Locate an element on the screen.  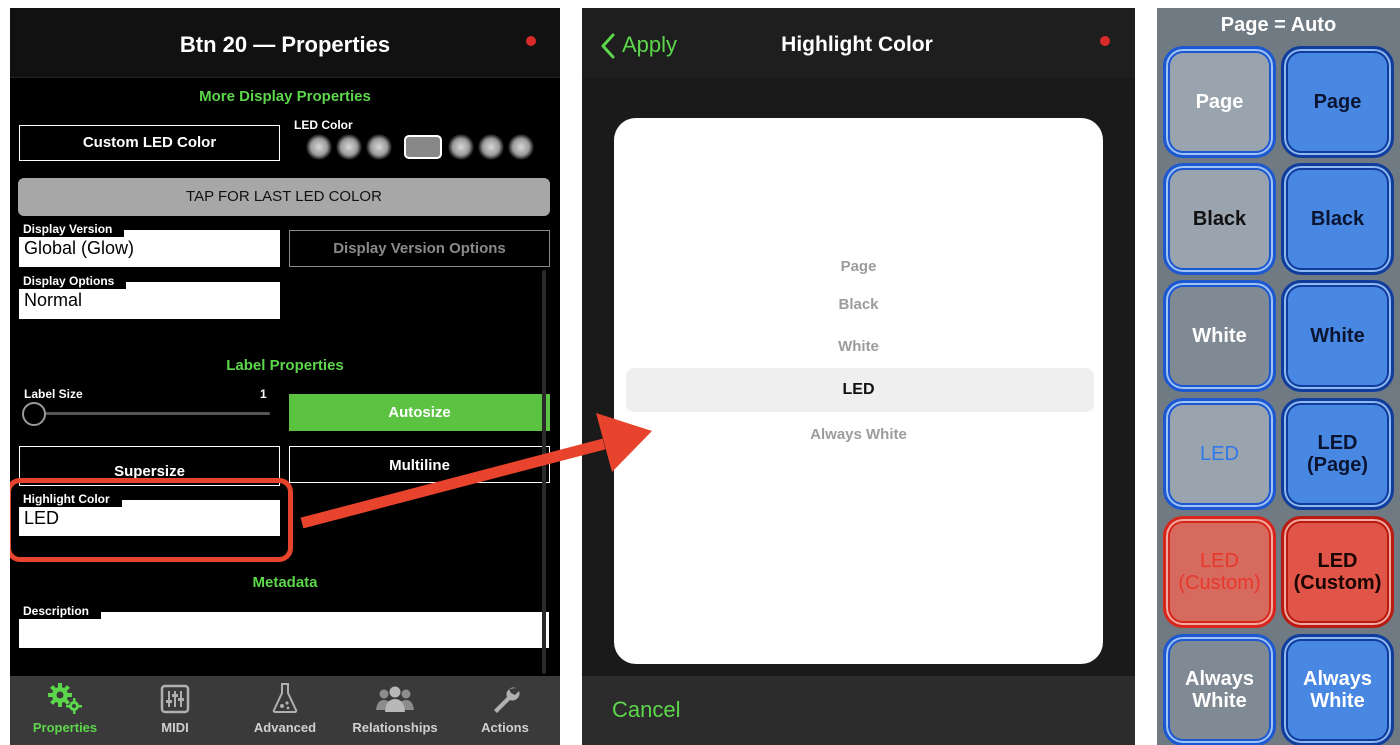
label-size-label: Label Size is located at coordinates (53, 394).